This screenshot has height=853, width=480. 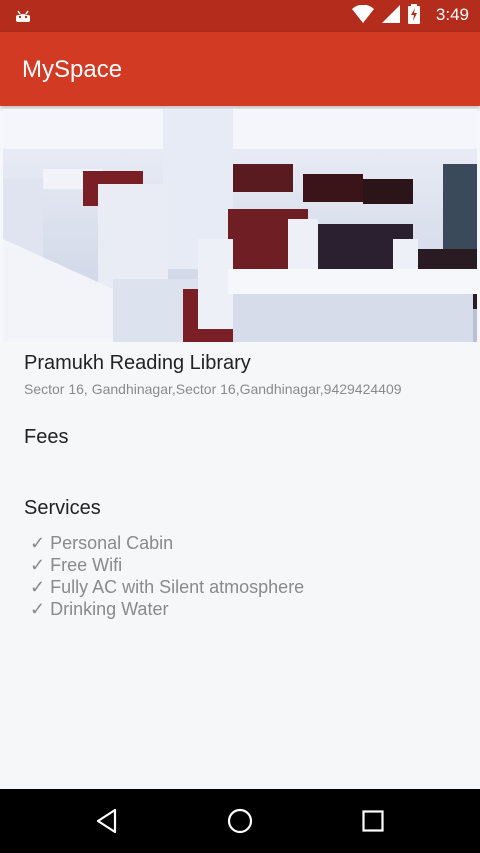 I want to click on home-icon, so click(x=240, y=821).